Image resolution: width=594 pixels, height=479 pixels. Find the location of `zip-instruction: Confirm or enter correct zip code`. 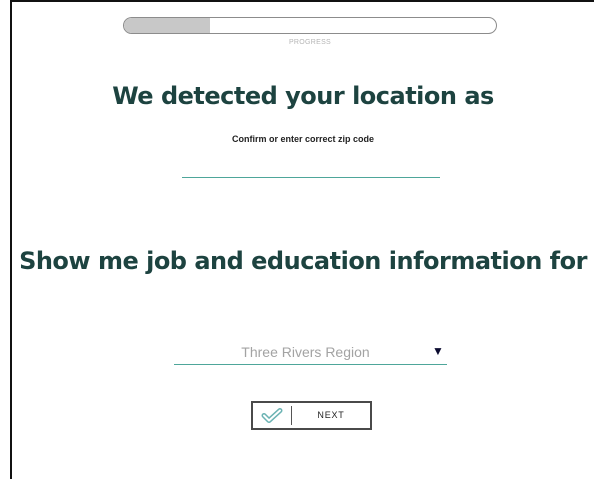

zip-instruction: Confirm or enter correct zip code is located at coordinates (303, 139).